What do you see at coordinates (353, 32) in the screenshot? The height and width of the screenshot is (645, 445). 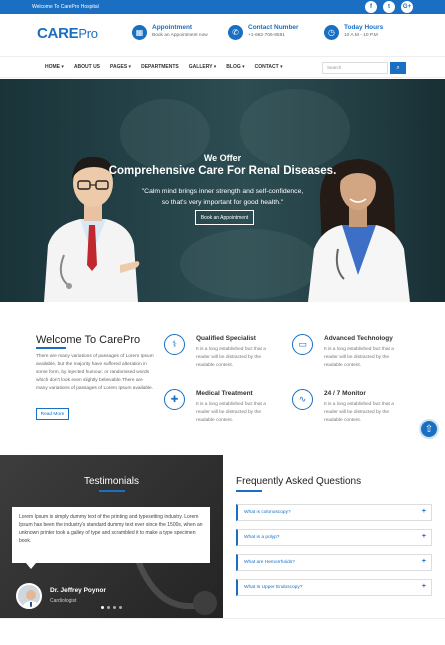 I see `hours-info: ◷ Today Hours 10 A.M - 10 P.M` at bounding box center [353, 32].